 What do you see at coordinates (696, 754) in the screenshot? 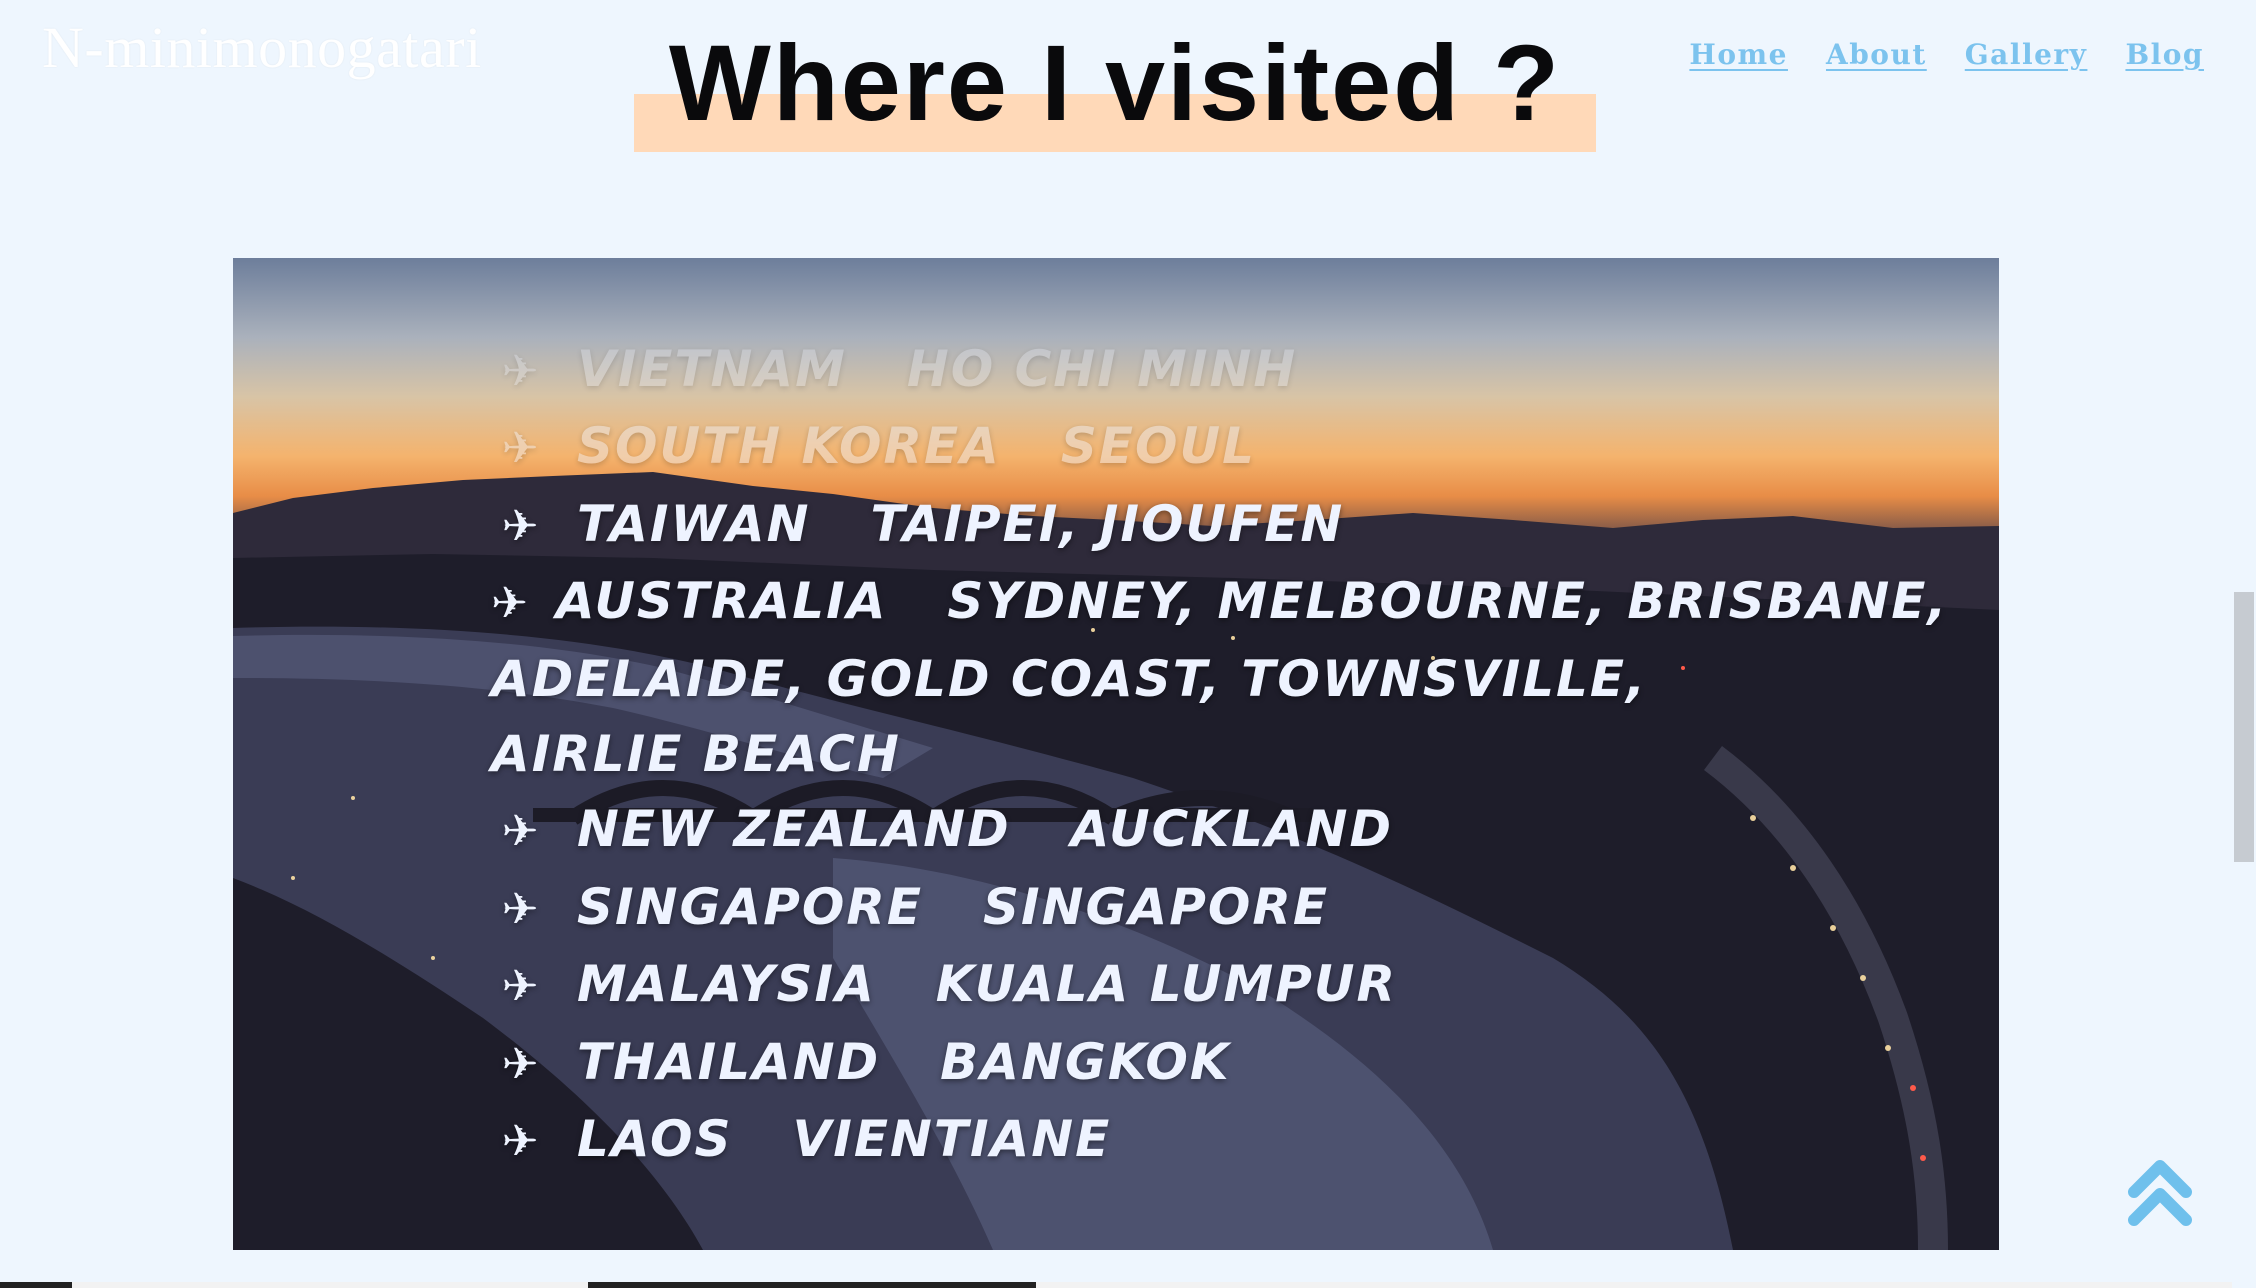
I see `visited-row-continued: Airlie Beach` at bounding box center [696, 754].